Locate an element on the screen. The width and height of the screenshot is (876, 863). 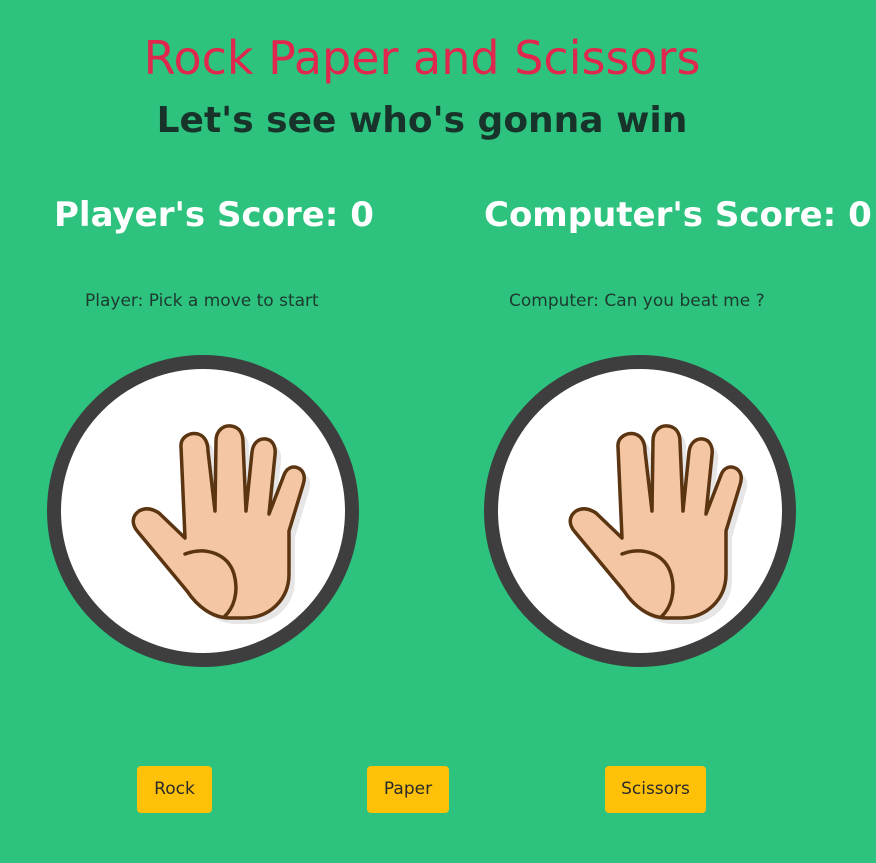
player-status: Player: Pick a move to start is located at coordinates (202, 301).